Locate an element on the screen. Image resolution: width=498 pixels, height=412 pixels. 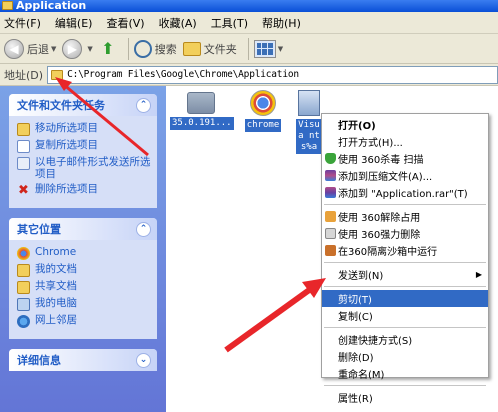
address-label: 地址(D) is located at coordinates (24, 75).